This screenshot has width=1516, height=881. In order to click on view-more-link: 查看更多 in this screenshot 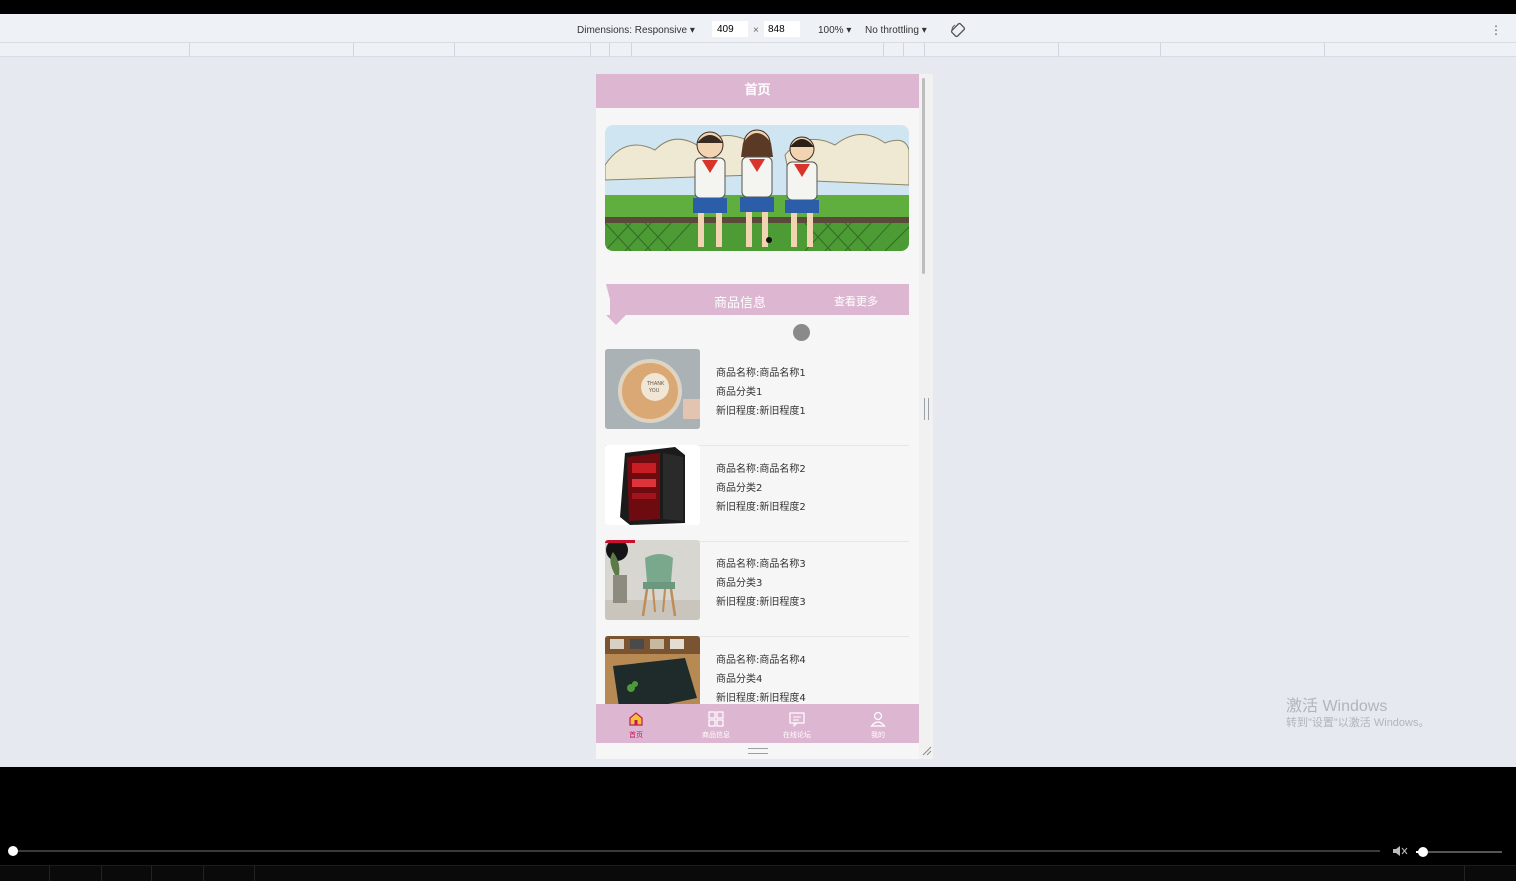, I will do `click(856, 301)`.